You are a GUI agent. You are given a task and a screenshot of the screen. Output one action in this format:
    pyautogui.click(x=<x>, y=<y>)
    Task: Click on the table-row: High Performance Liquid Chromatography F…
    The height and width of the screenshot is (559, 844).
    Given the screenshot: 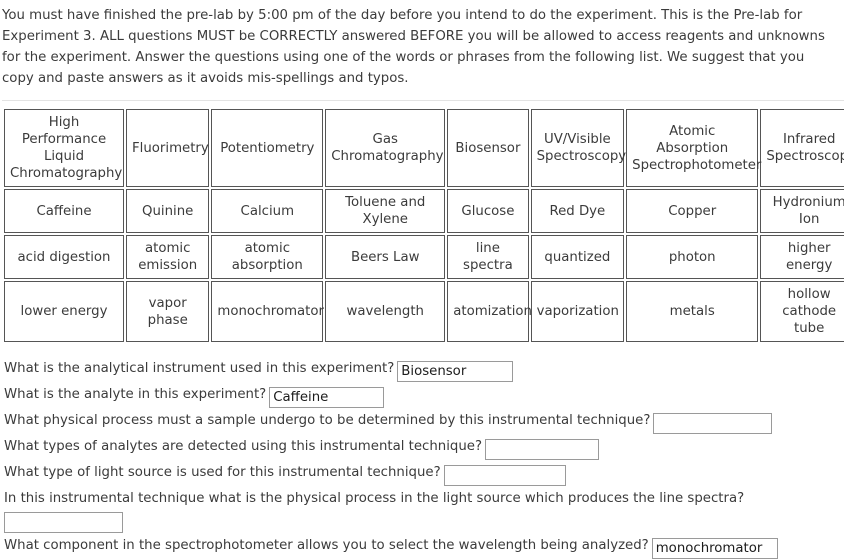 What is the action you would take?
    pyautogui.click(x=424, y=148)
    